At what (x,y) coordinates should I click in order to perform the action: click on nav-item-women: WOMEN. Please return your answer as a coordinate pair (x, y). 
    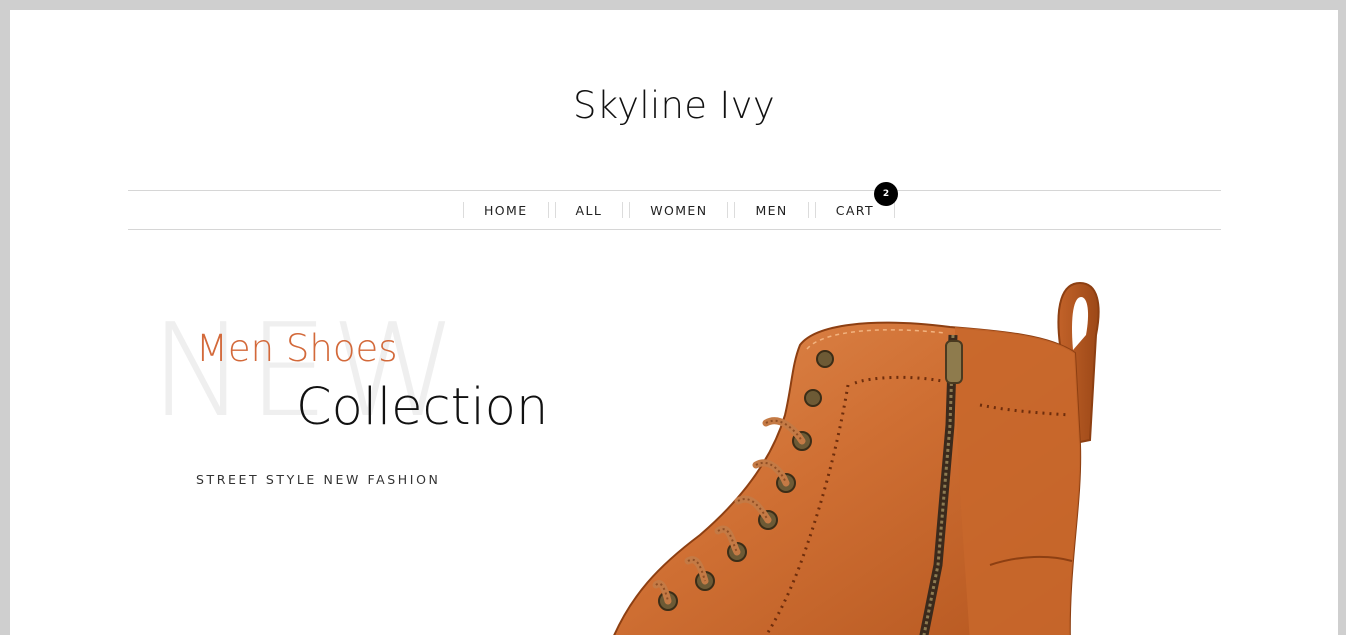
    Looking at the image, I should click on (679, 210).